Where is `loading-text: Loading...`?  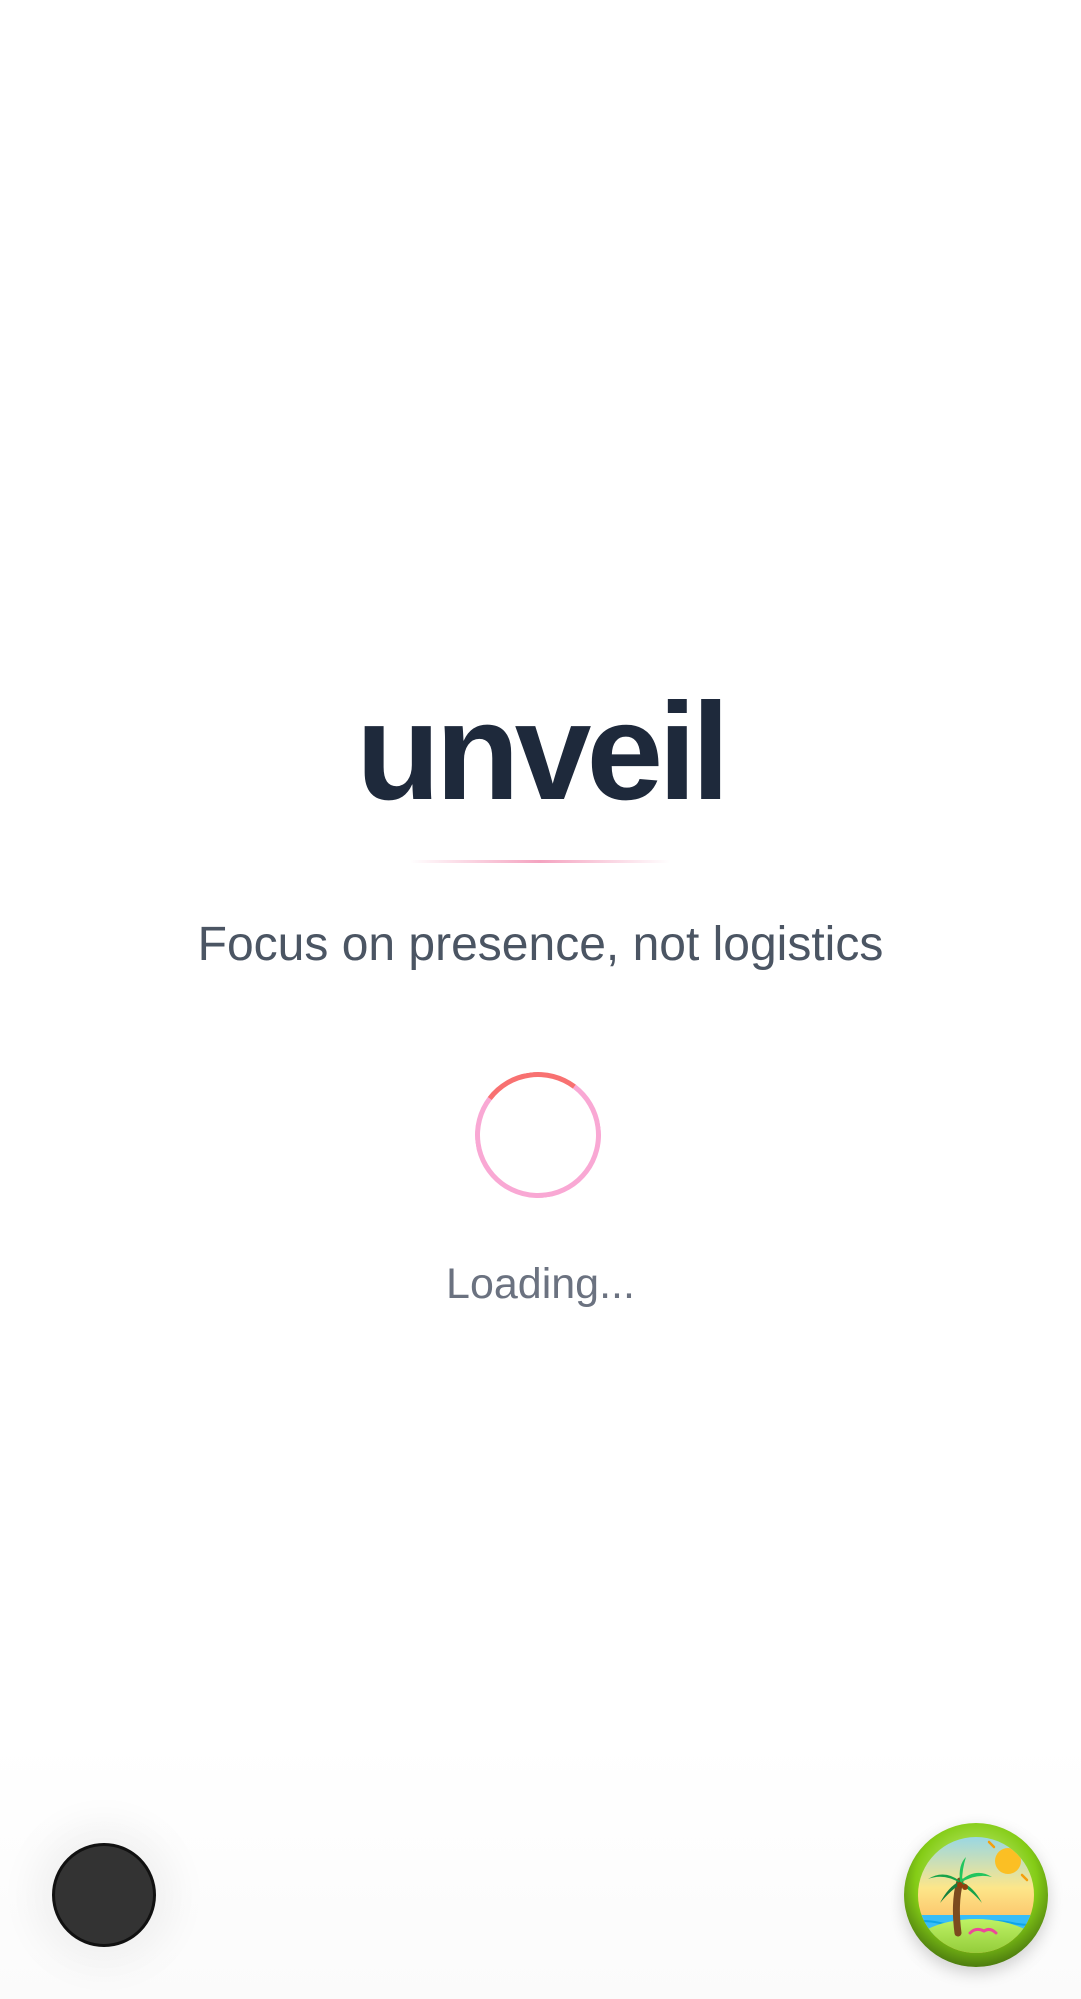
loading-text: Loading... is located at coordinates (540, 1284).